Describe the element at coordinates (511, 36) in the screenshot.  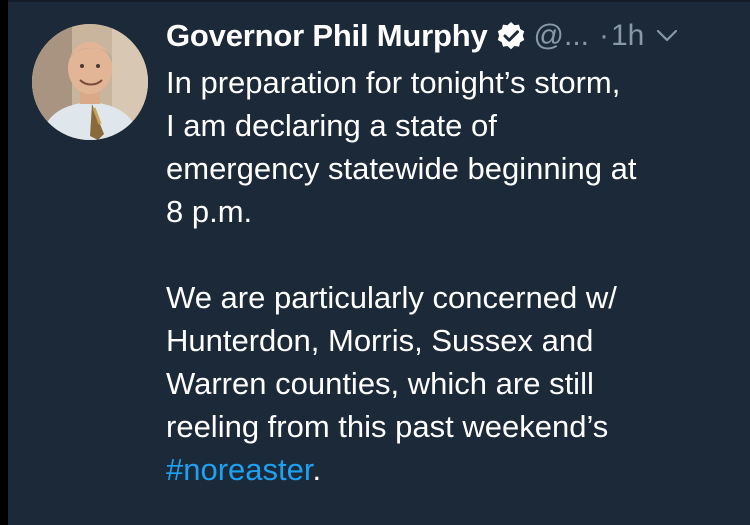
I see `verified-badge-icon` at that location.